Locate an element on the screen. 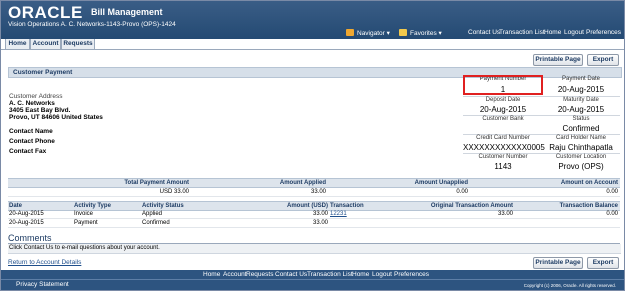  credit-card-number-value: XXXXXXXXXXXX0005 is located at coordinates (504, 147).